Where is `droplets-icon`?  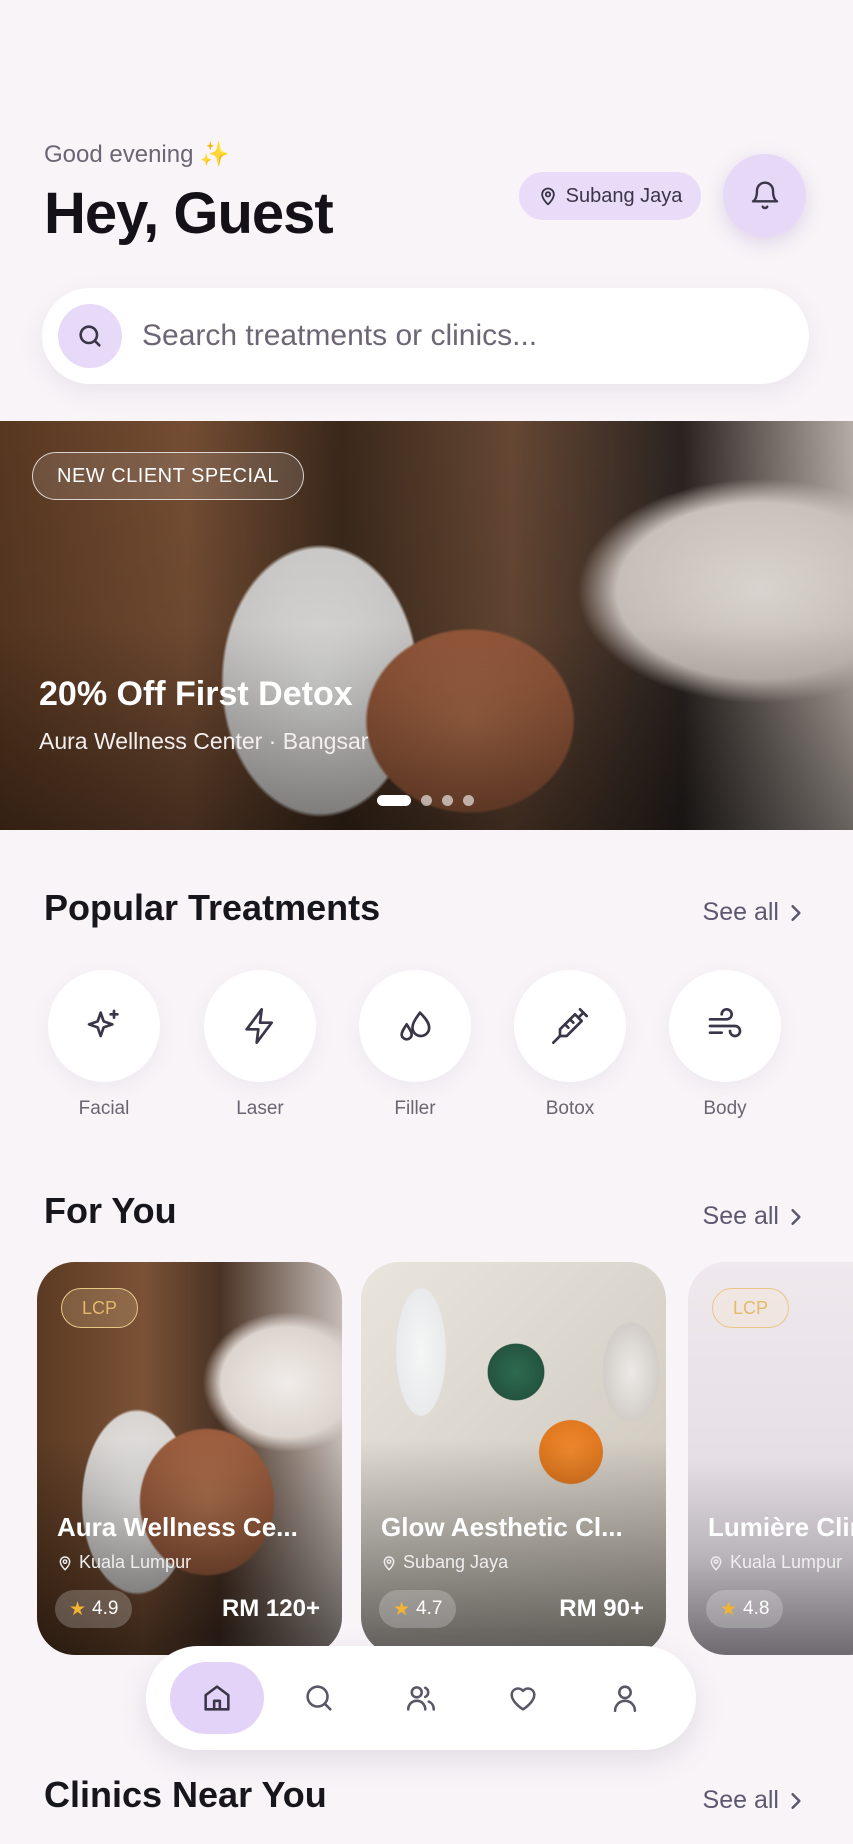
droplets-icon is located at coordinates (415, 1026).